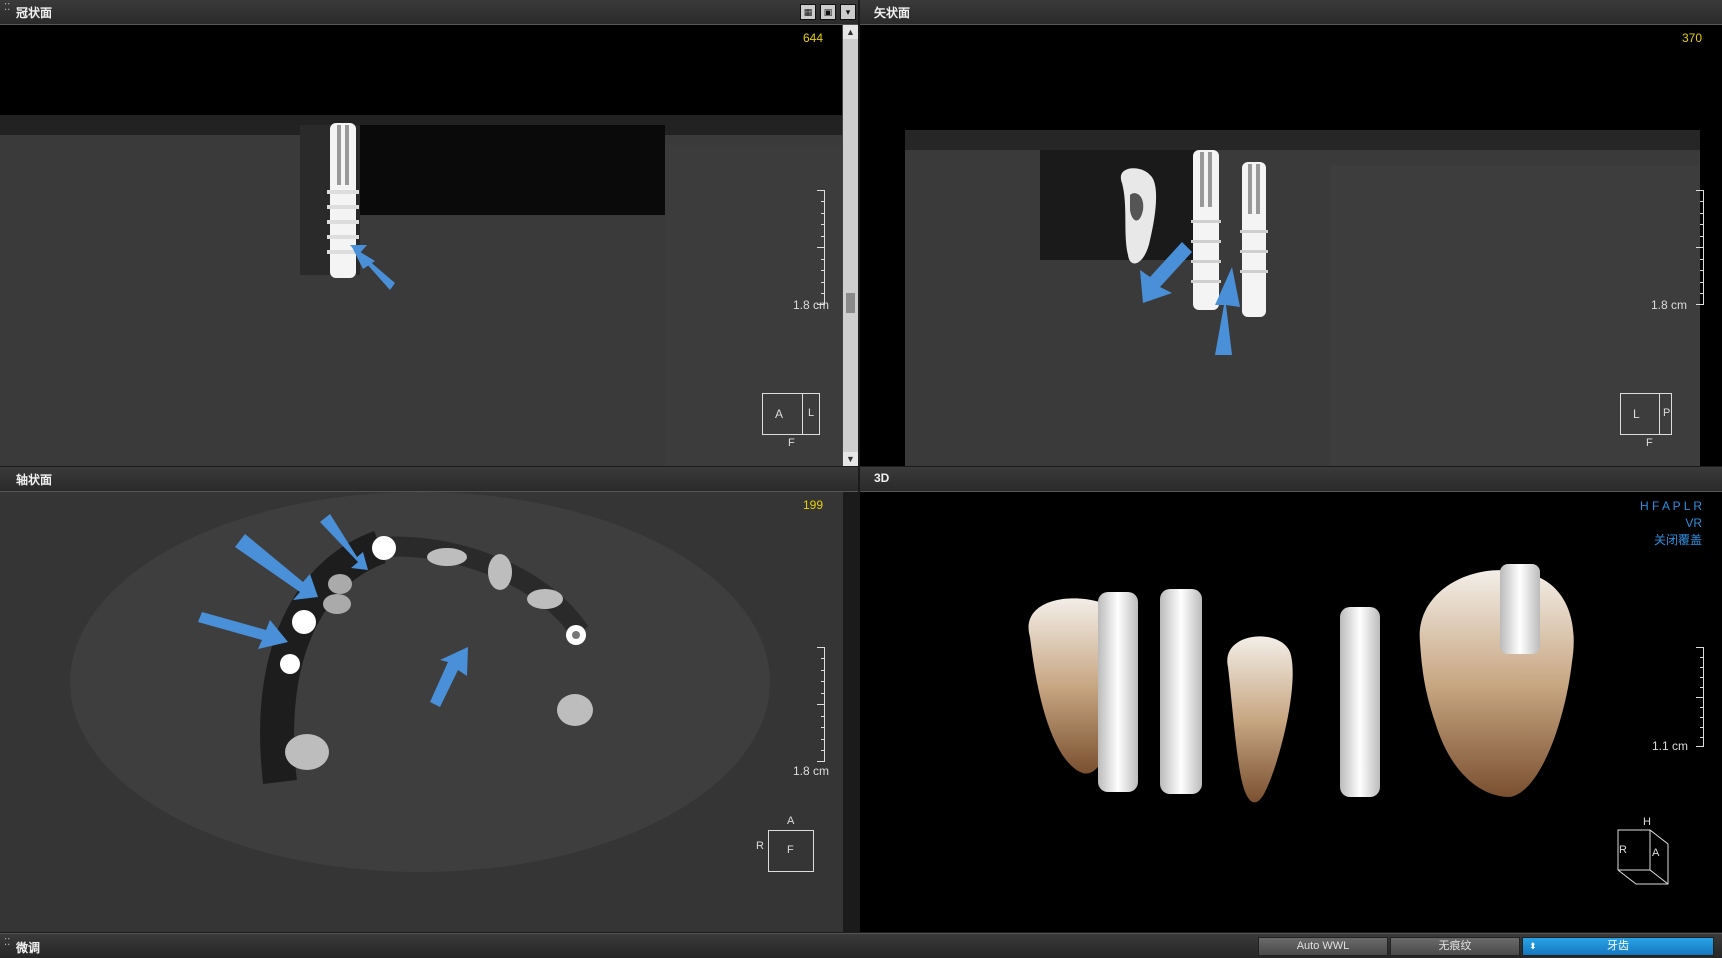 Image resolution: width=1722 pixels, height=958 pixels. Describe the element at coordinates (850, 32) in the screenshot. I see `scroll-up-icon: ▲` at that location.